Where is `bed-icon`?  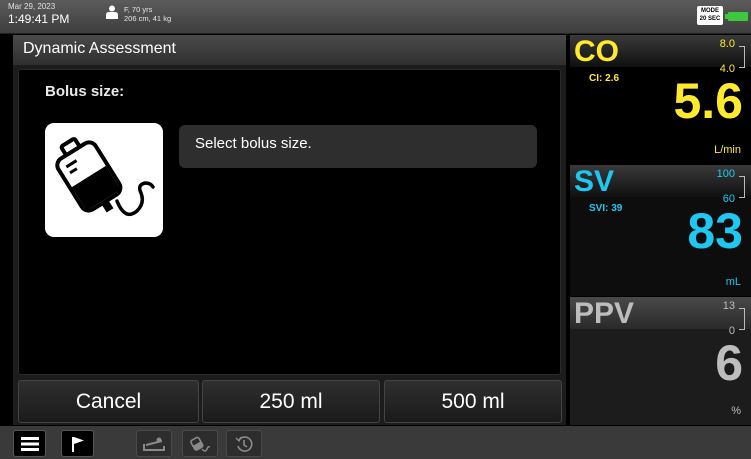 bed-icon is located at coordinates (154, 444).